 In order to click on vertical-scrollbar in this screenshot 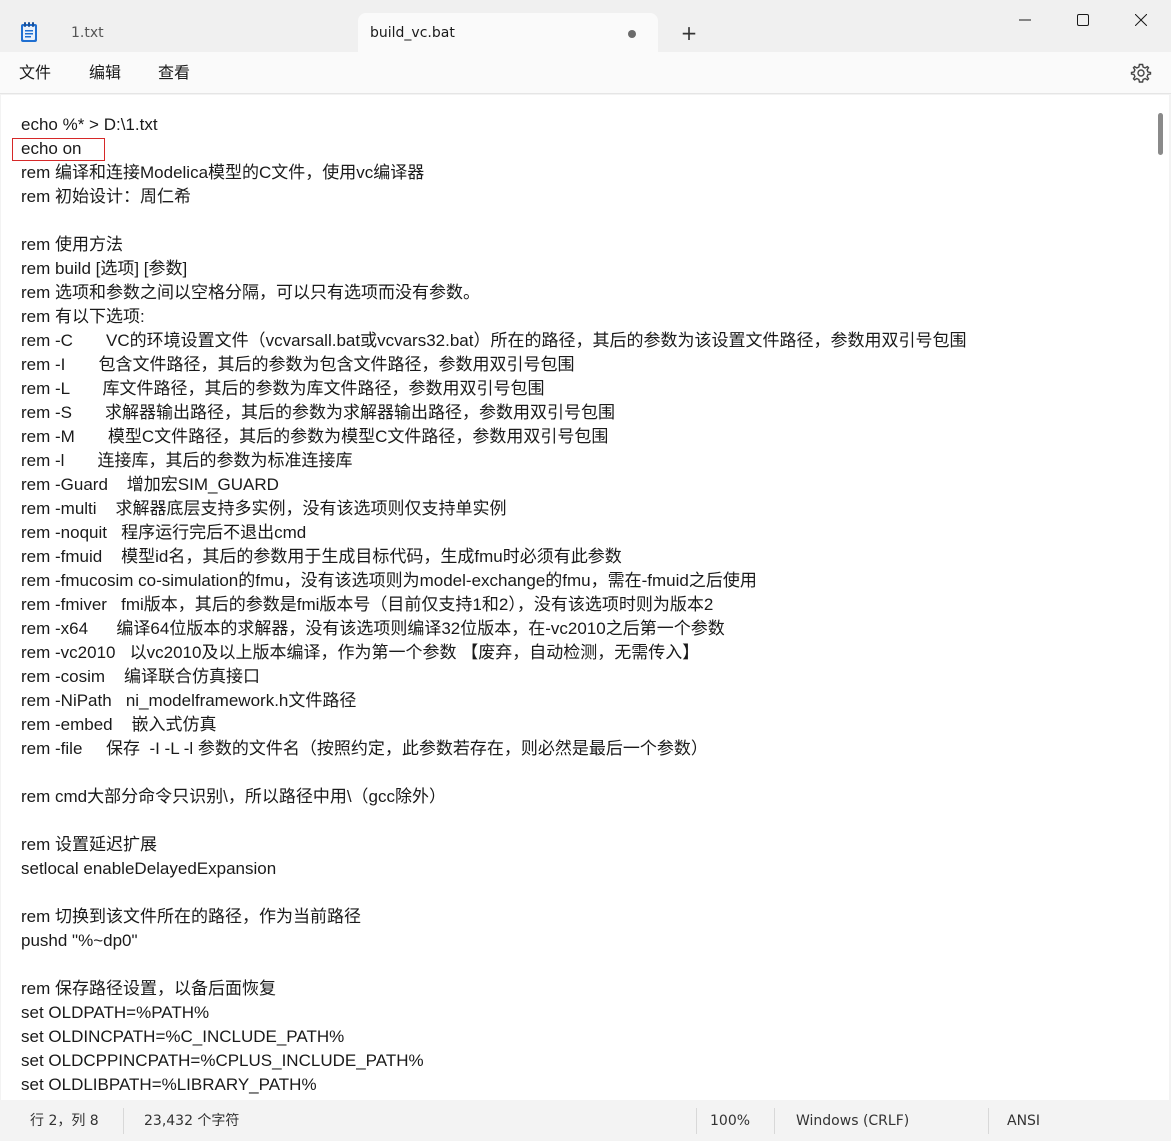, I will do `click(1160, 134)`.